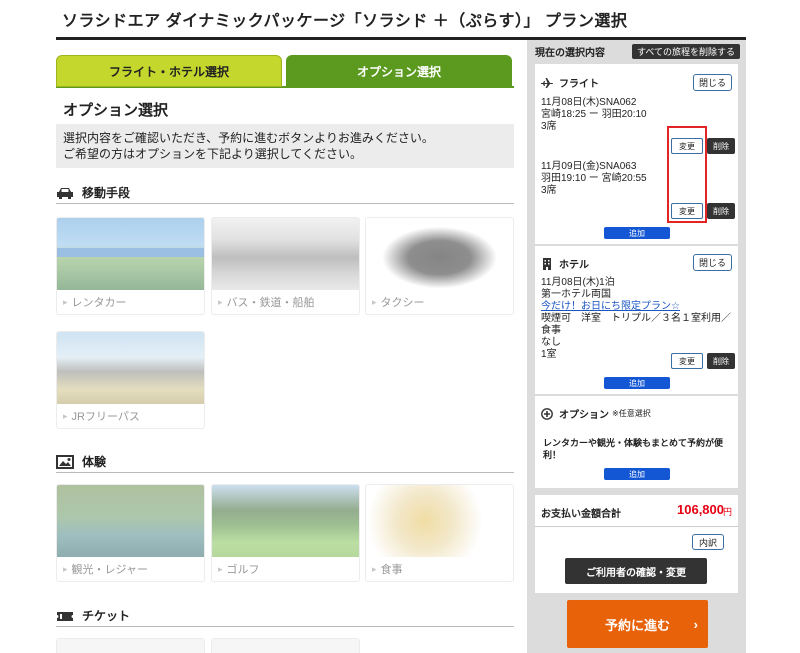  Describe the element at coordinates (130, 416) in the screenshot. I see `option-card-label: JRフリーパス` at that location.